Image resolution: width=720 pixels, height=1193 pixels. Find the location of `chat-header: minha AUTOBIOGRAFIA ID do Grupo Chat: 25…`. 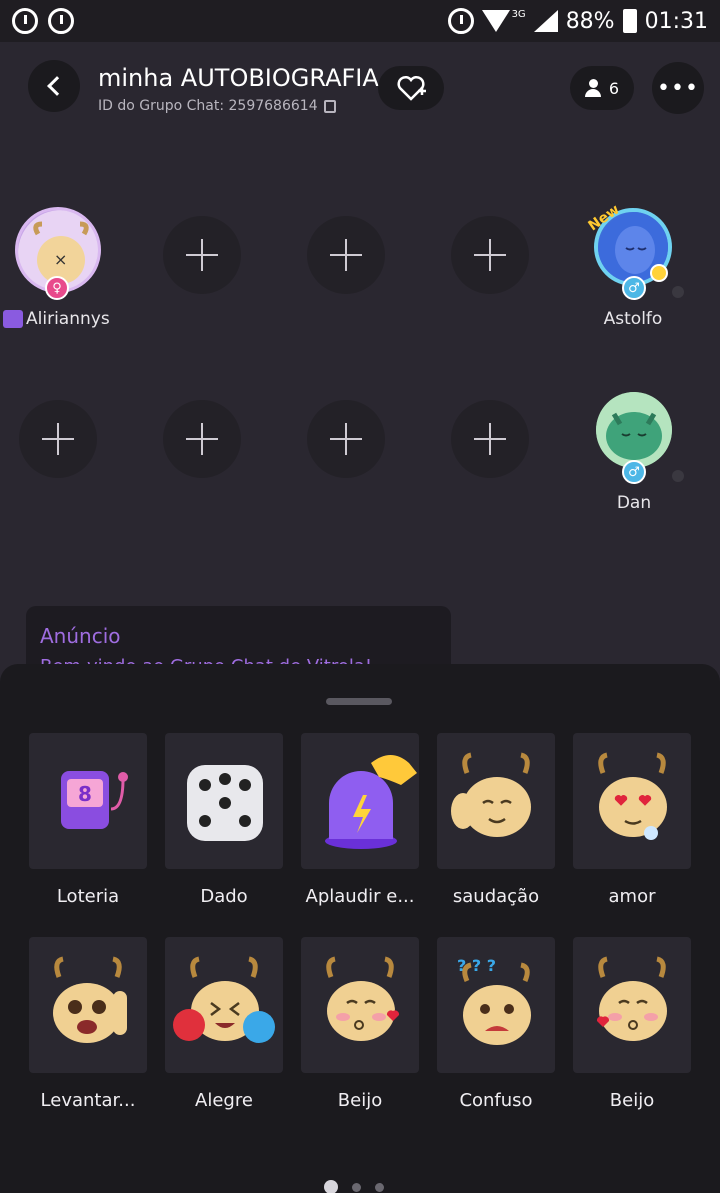

chat-header: minha AUTOBIOGRAFIA ID do Grupo Chat: 25… is located at coordinates (360, 90).